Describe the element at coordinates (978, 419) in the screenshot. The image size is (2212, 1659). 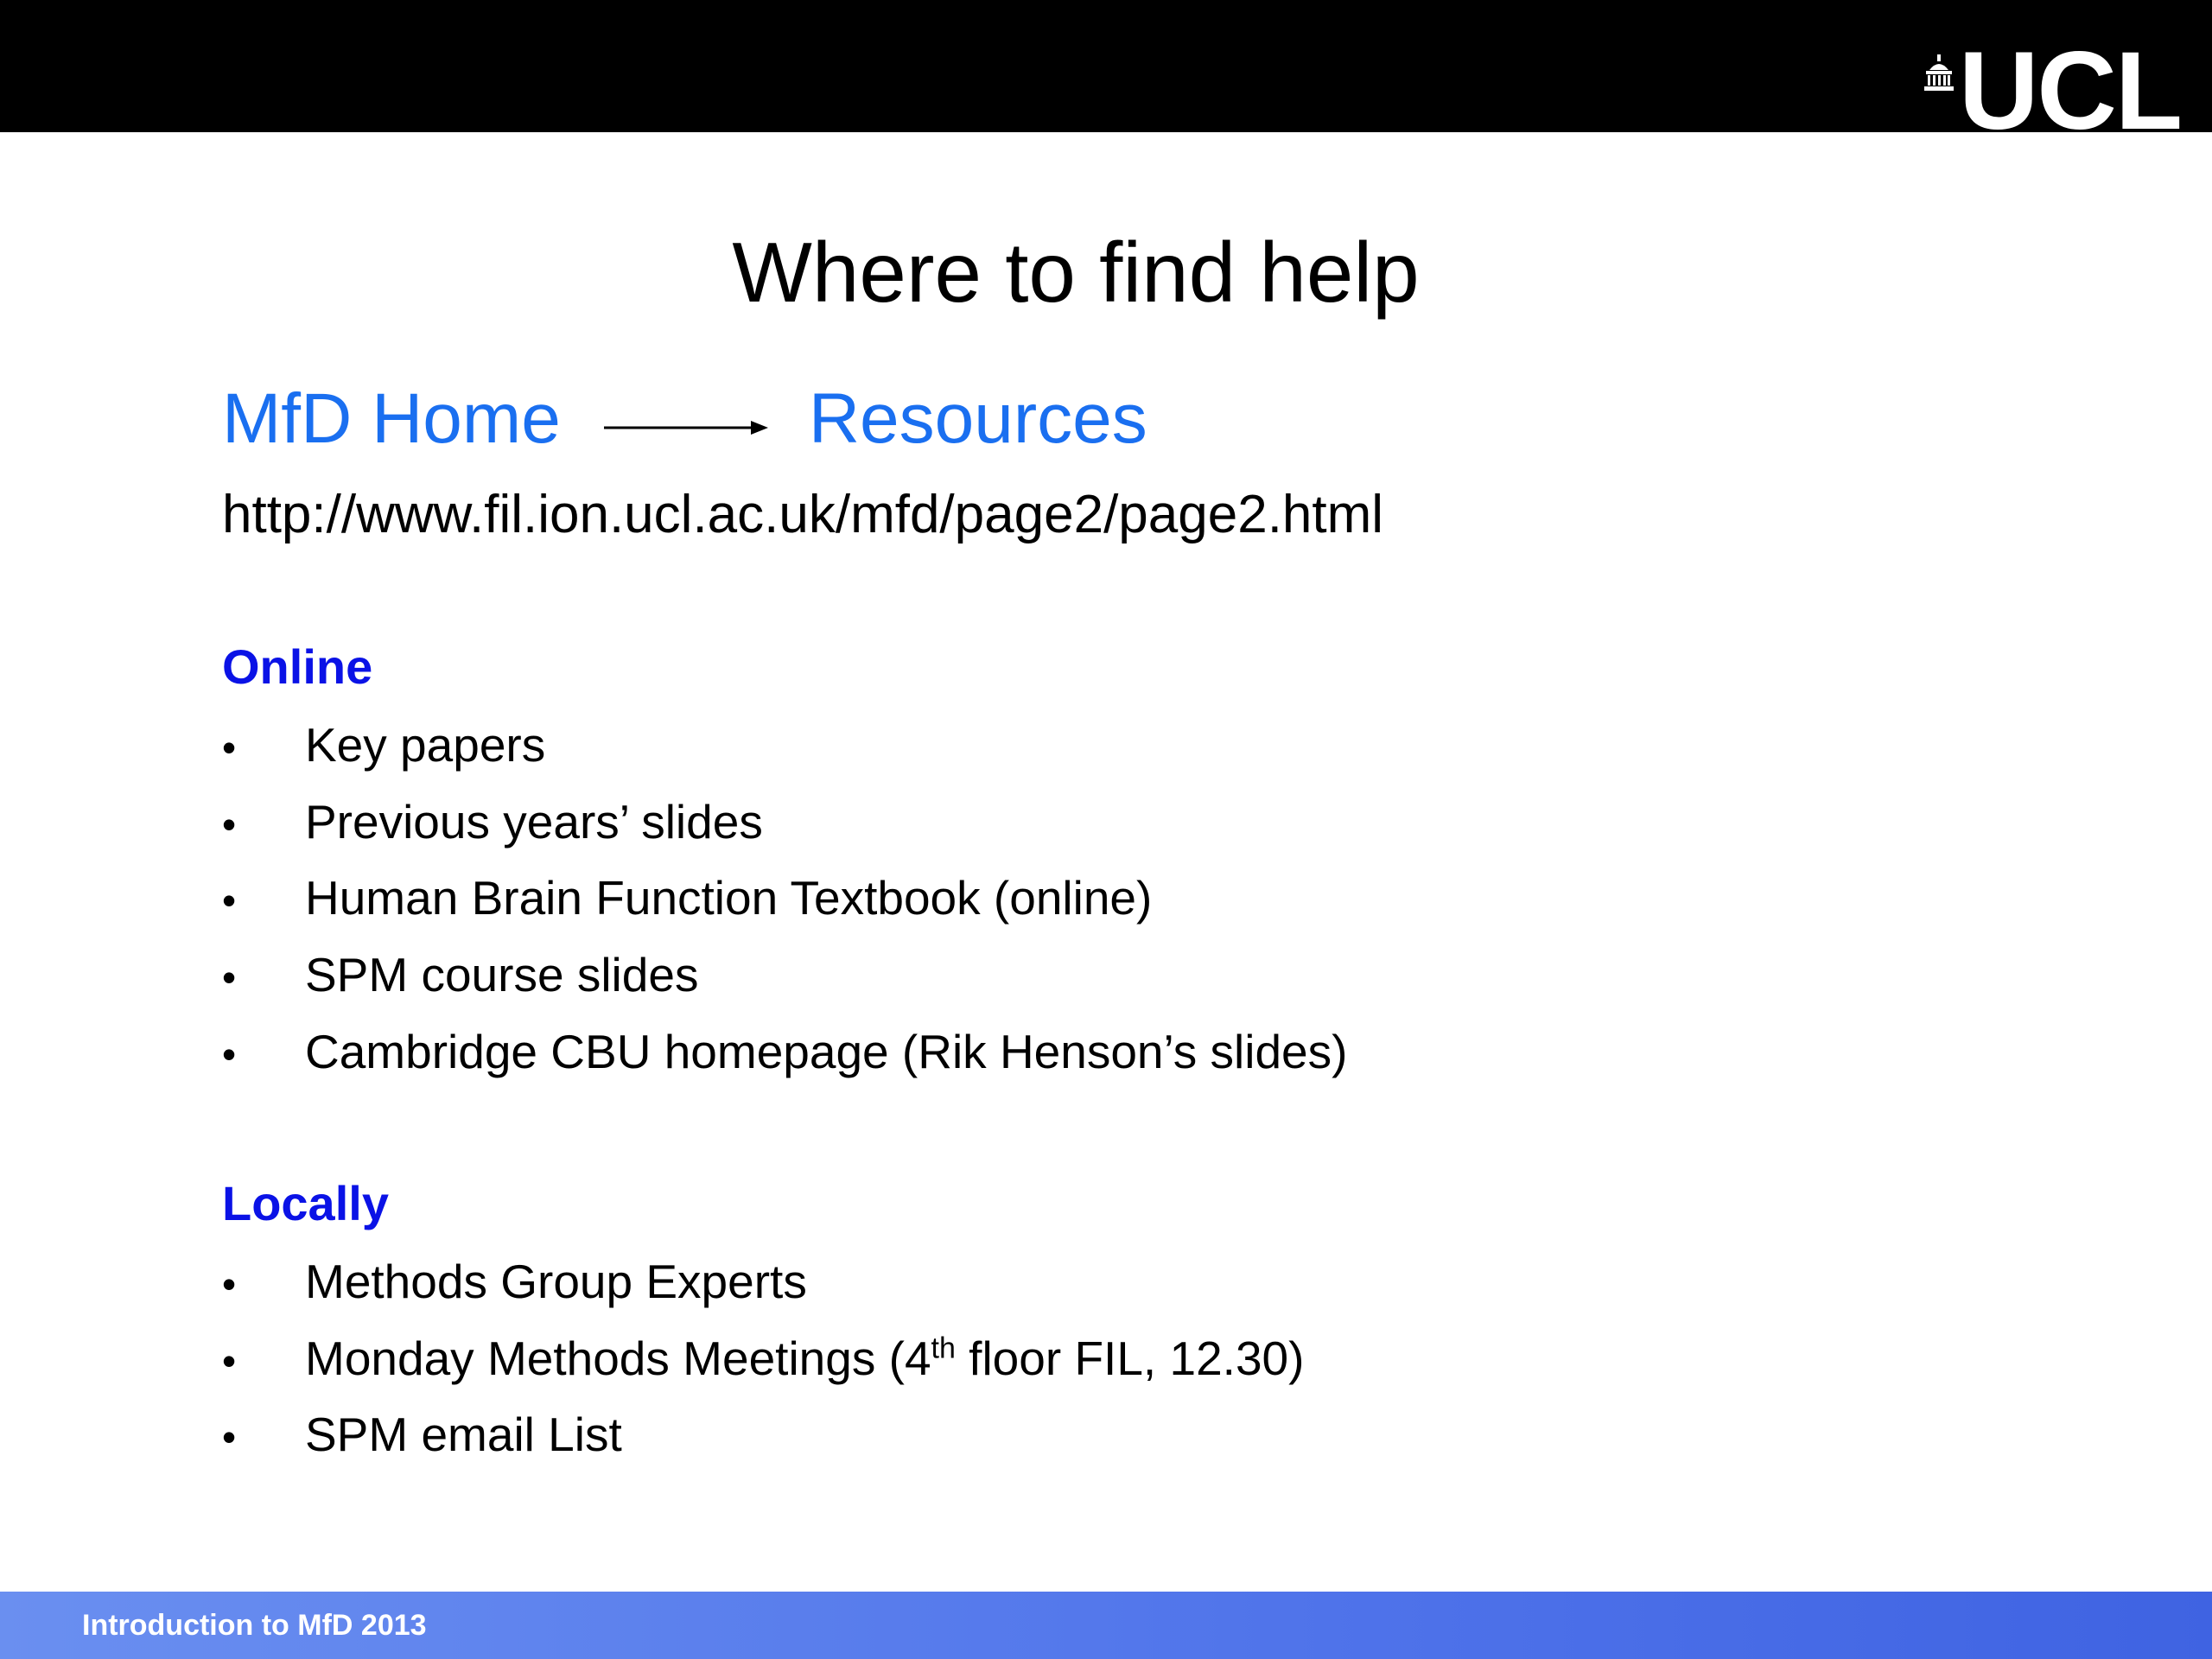
I see `resources-link: Resources` at that location.